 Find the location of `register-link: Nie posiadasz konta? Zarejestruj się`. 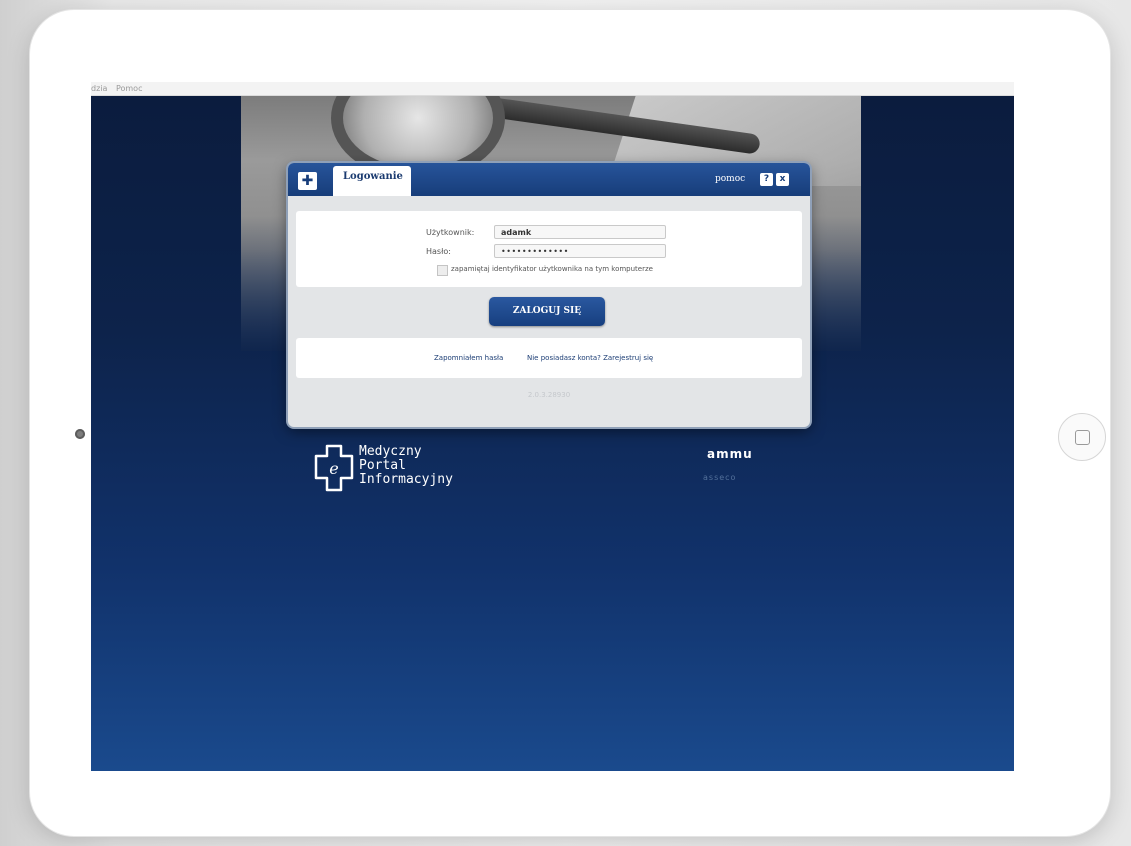

register-link: Nie posiadasz konta? Zarejestruj się is located at coordinates (590, 358).